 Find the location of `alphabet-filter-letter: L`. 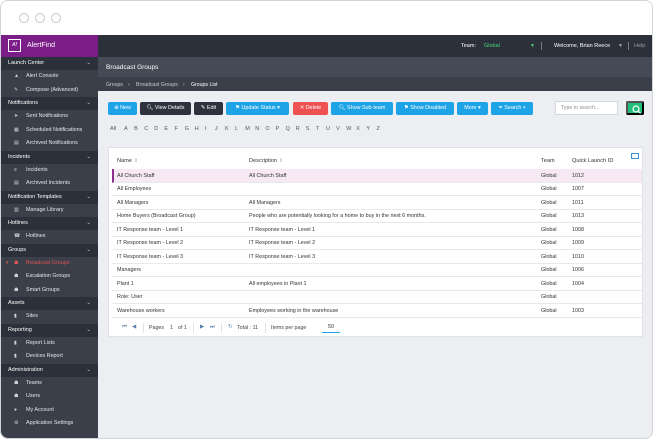

alphabet-filter-letter: L is located at coordinates (236, 129).